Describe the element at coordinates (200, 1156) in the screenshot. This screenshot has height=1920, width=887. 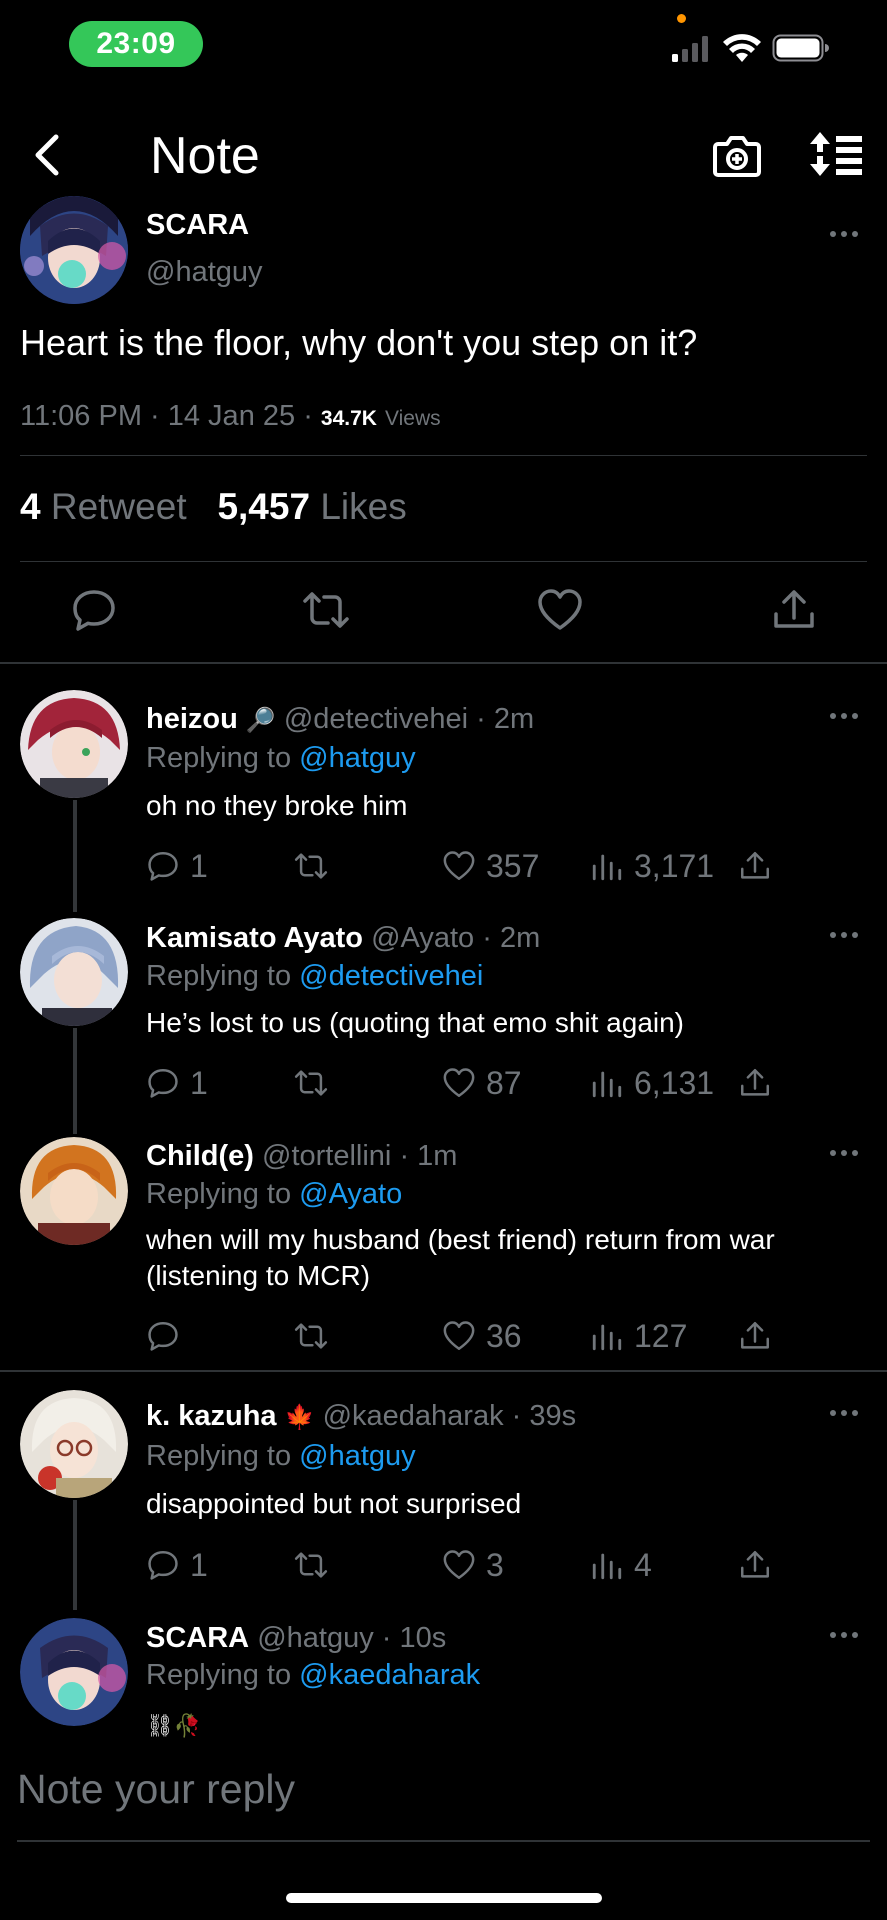
I see `reply-display-name: Child(e)` at that location.